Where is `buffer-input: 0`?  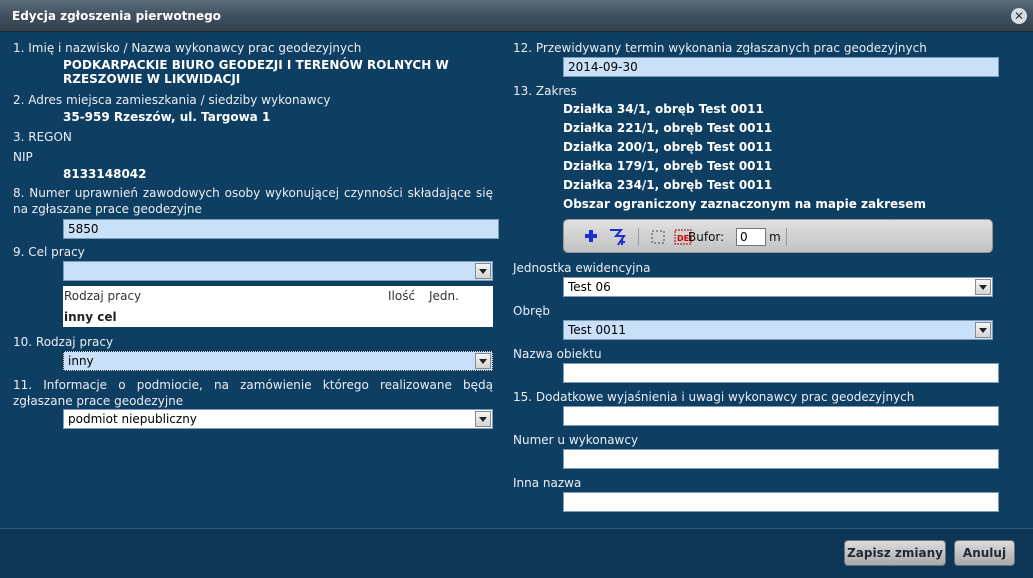
buffer-input: 0 is located at coordinates (751, 237).